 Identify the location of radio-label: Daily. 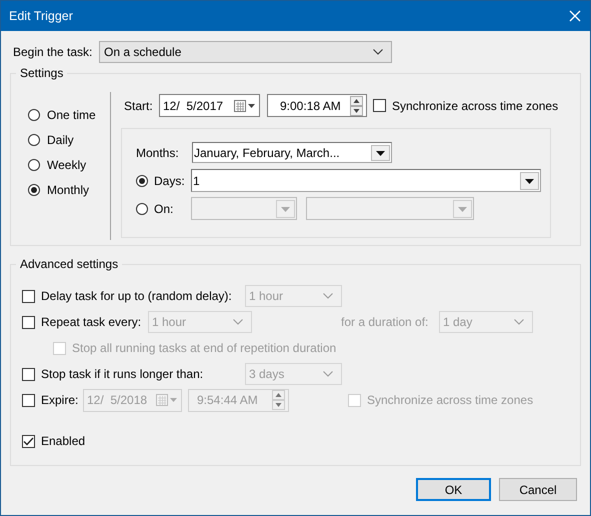
(60, 139).